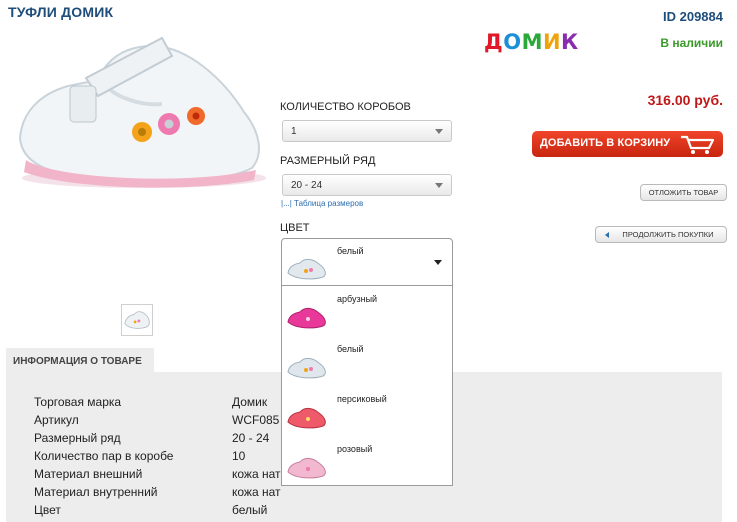 The width and height of the screenshot is (737, 522). I want to click on size-select: 20 - 24, so click(367, 185).